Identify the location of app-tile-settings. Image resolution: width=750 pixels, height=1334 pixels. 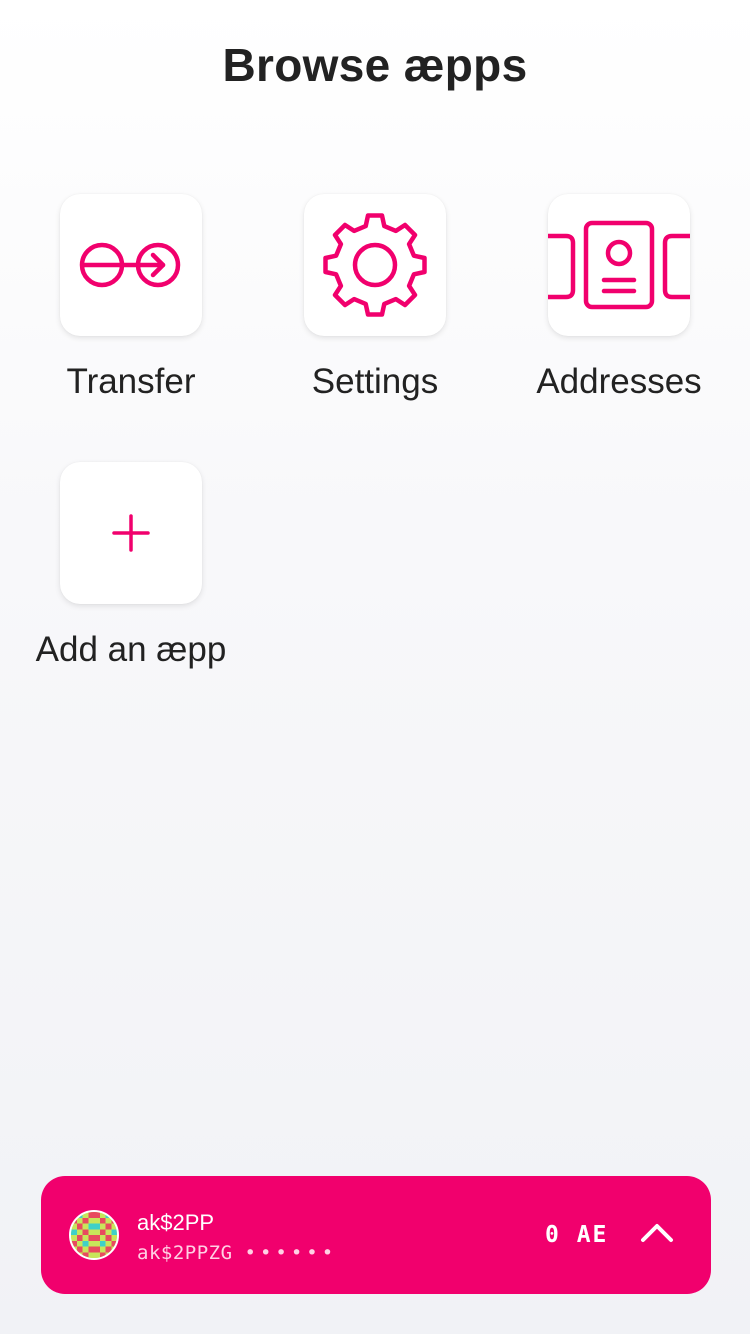
(375, 265).